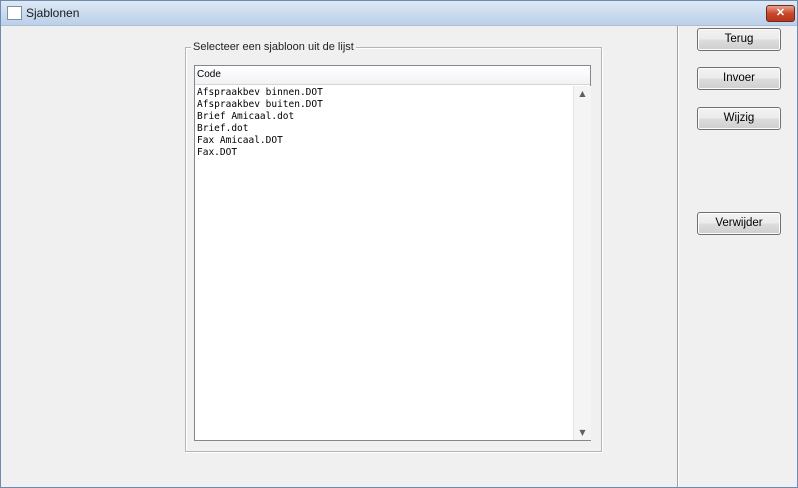 Image resolution: width=798 pixels, height=488 pixels. Describe the element at coordinates (209, 74) in the screenshot. I see `column-header-code: Code` at that location.